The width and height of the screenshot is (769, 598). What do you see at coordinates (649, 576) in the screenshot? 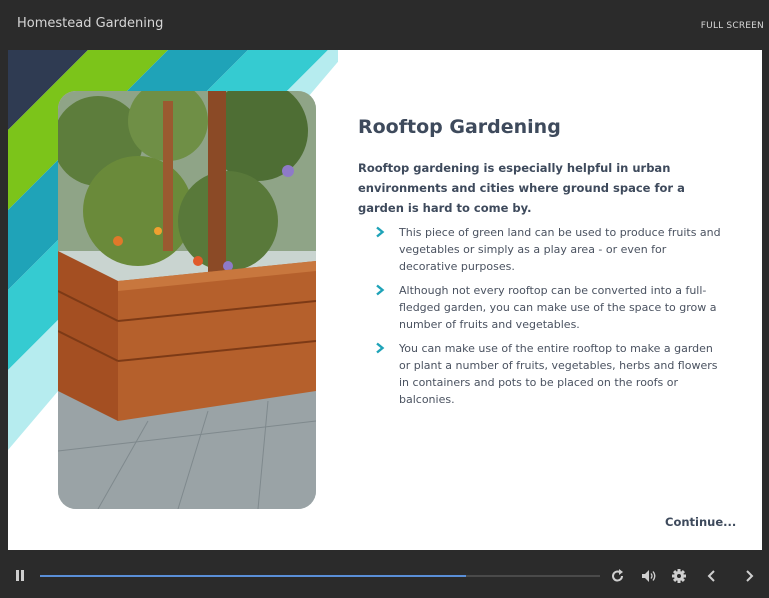
I see `volume-icon` at bounding box center [649, 576].